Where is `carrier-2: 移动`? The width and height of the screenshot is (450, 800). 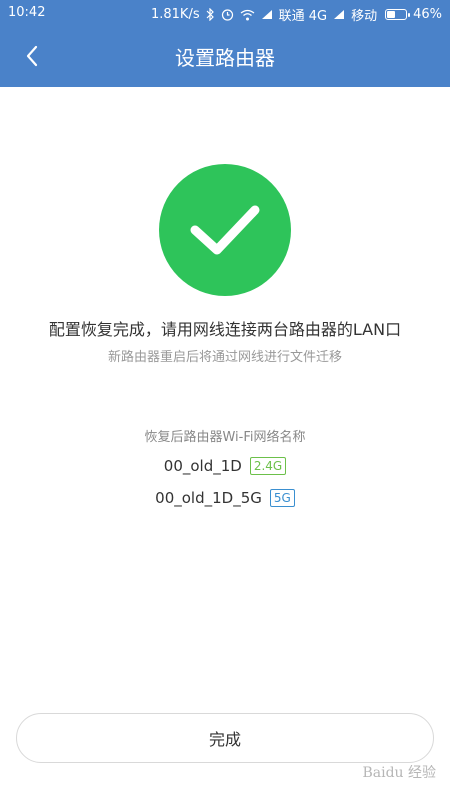 carrier-2: 移动 is located at coordinates (364, 16).